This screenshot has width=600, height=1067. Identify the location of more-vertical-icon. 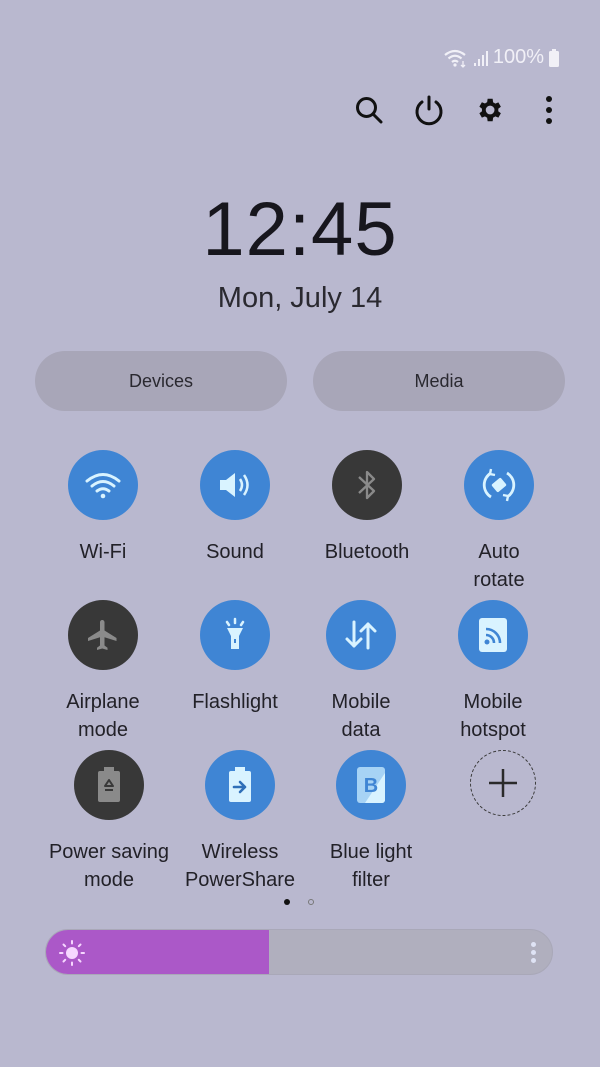
(549, 112).